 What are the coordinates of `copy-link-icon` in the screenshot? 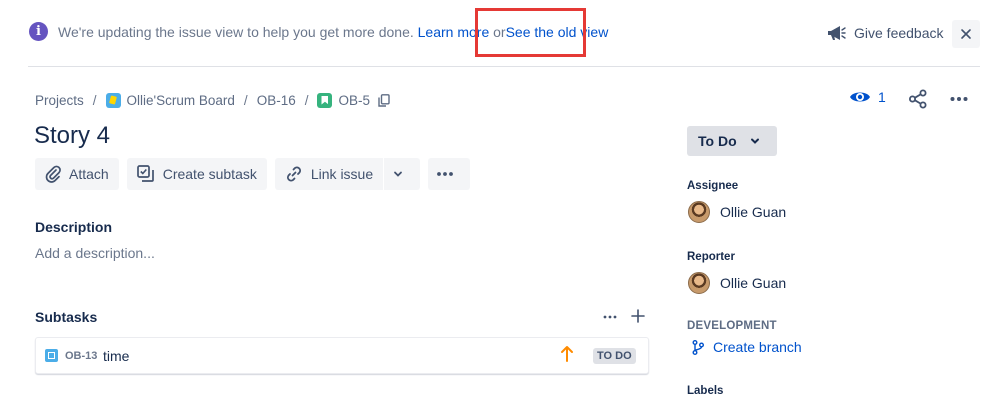 It's located at (384, 100).